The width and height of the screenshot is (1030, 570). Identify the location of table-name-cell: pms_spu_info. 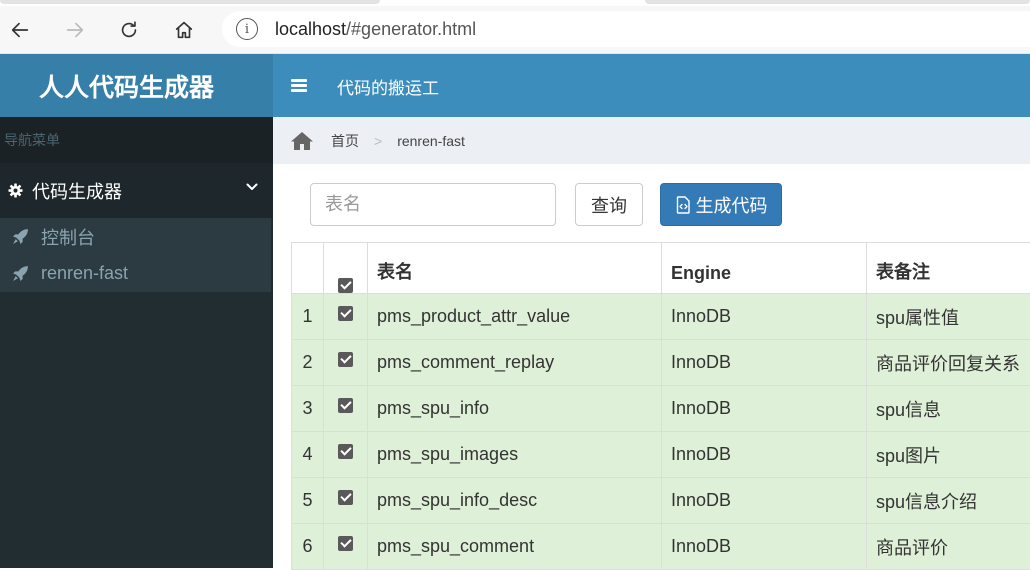
(515, 409).